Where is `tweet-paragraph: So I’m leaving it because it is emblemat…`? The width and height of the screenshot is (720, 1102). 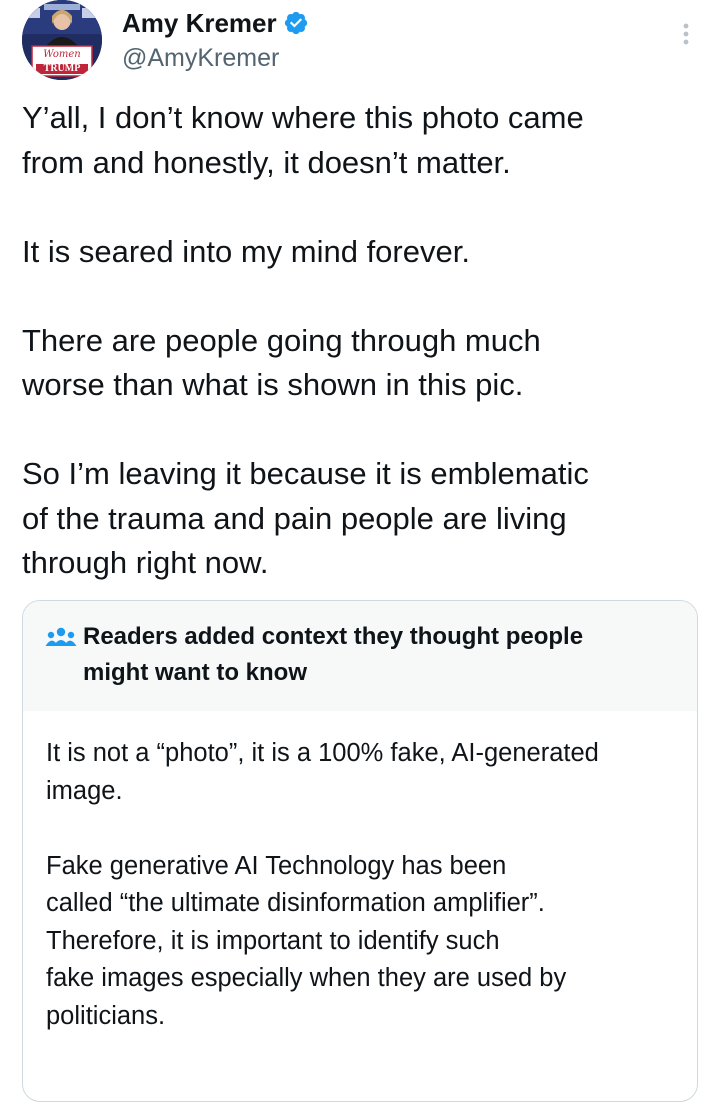
tweet-paragraph: So I’m leaving it because it is emblemat… is located at coordinates (305, 518).